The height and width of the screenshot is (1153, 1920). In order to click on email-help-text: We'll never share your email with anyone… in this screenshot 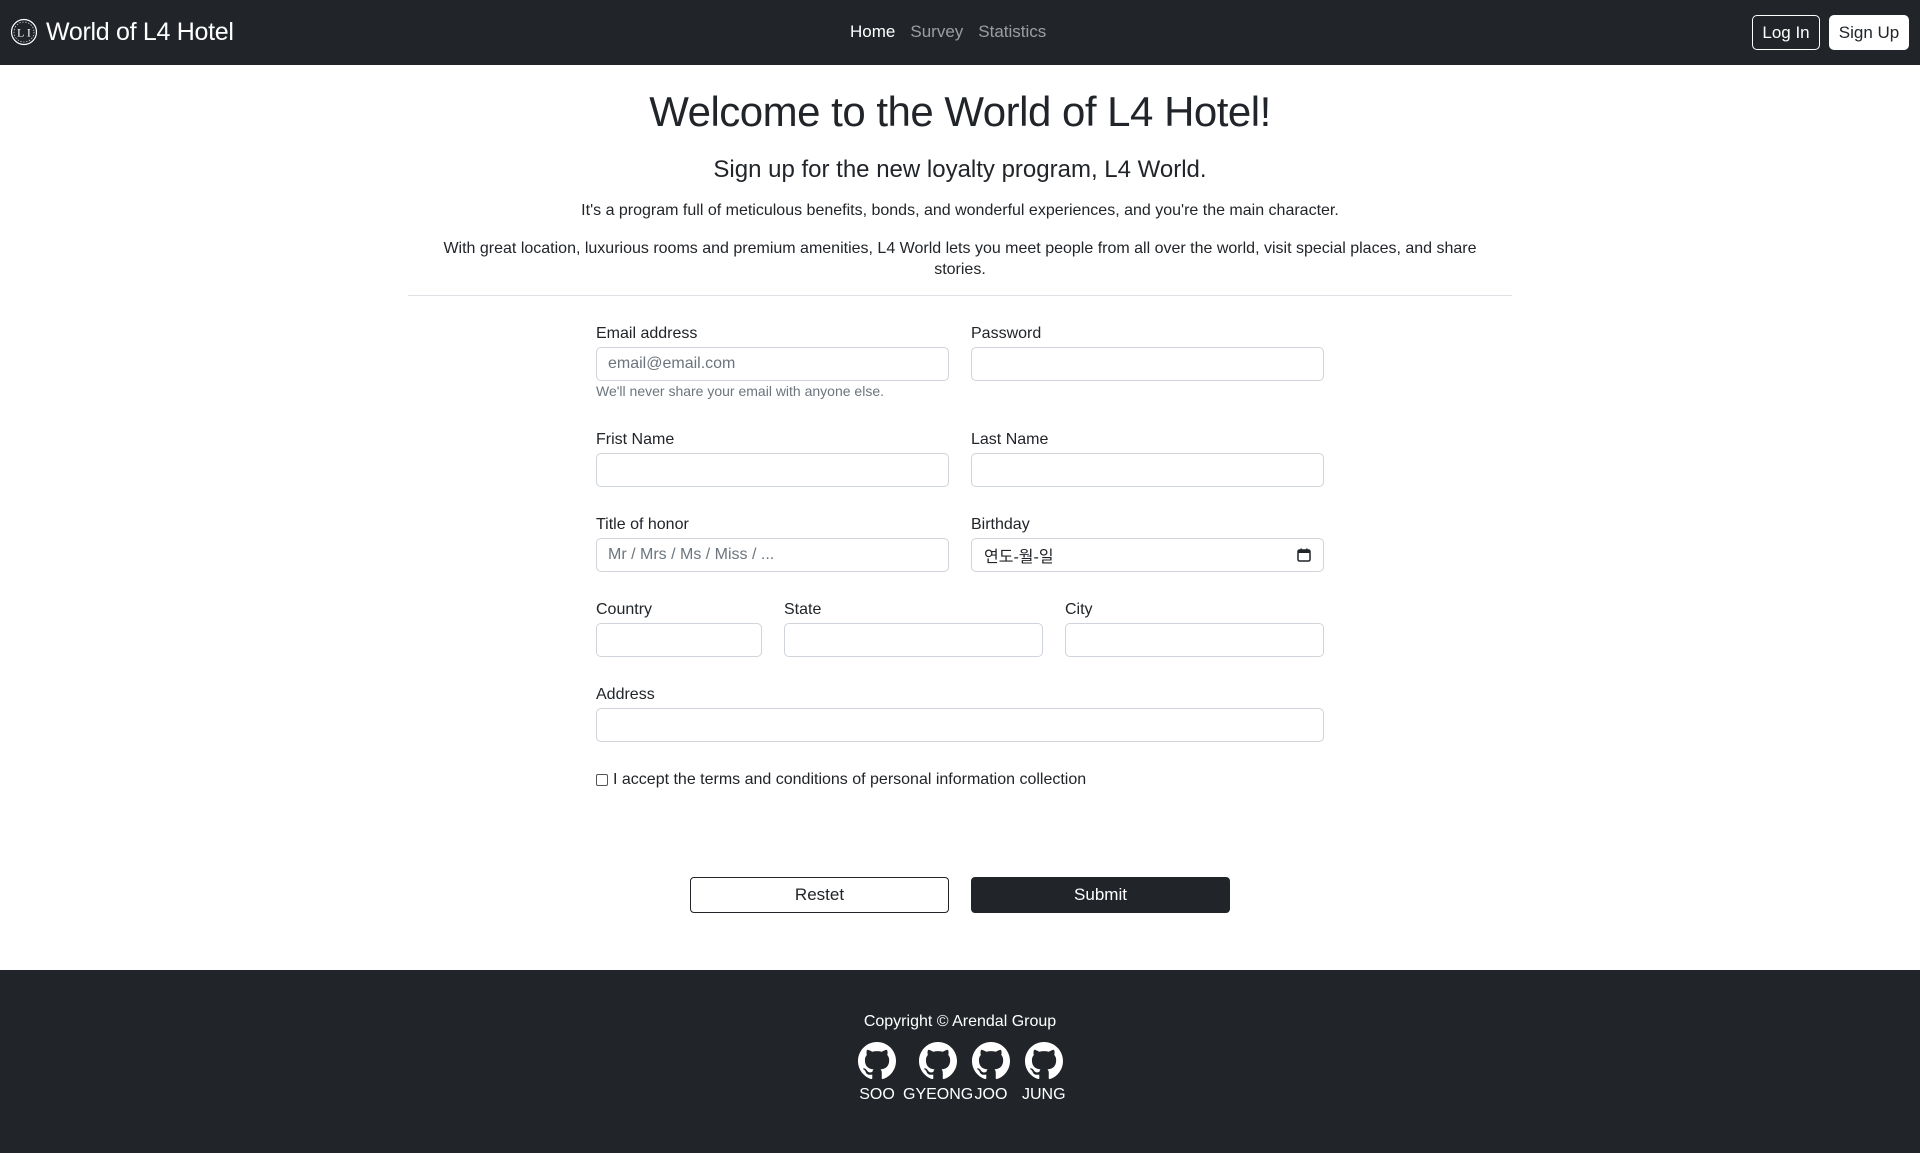, I will do `click(740, 391)`.